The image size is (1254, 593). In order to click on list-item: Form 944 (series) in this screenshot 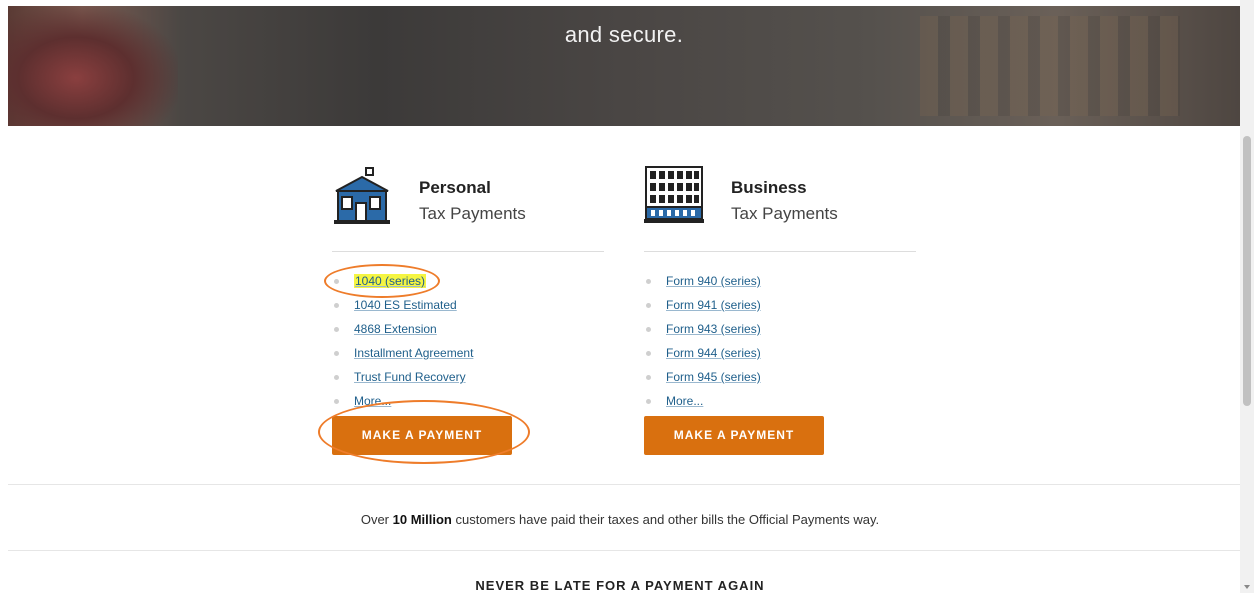, I will do `click(780, 353)`.